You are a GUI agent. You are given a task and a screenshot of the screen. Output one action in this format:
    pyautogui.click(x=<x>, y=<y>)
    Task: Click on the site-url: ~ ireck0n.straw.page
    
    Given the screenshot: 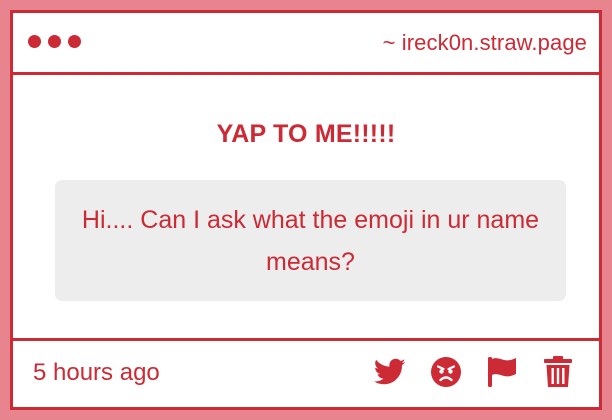 What is the action you would take?
    pyautogui.click(x=484, y=42)
    